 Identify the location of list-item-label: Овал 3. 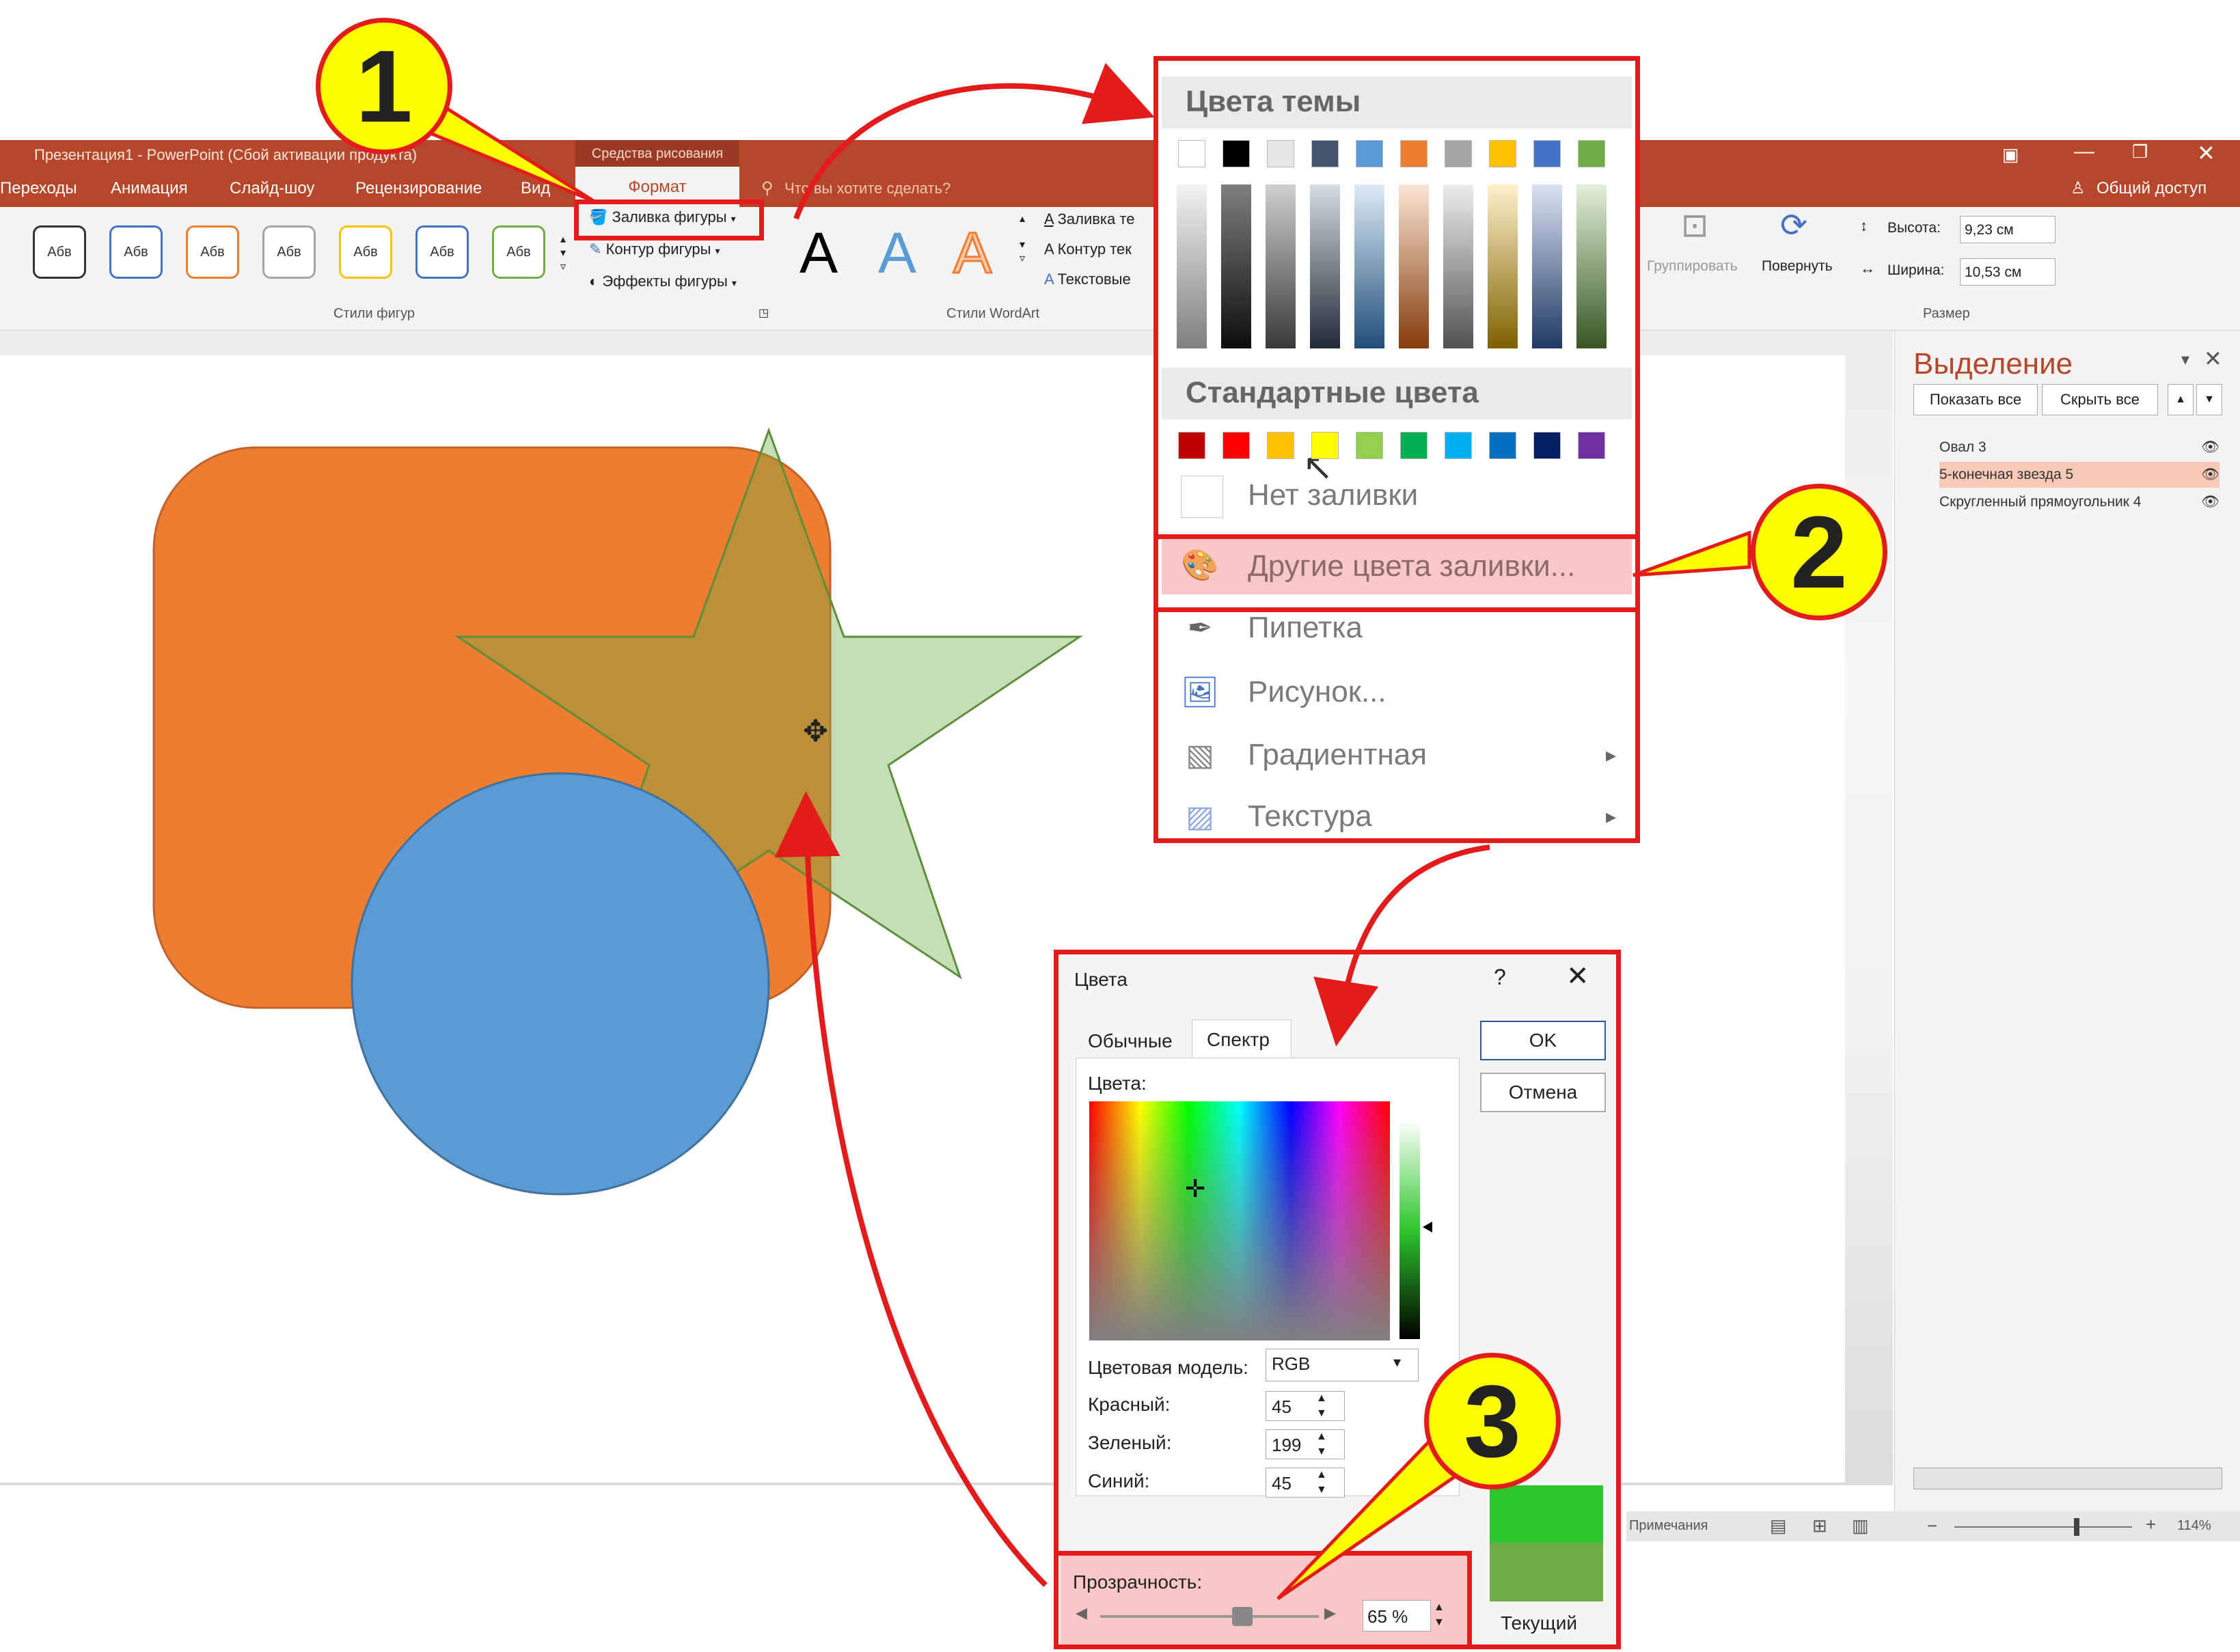
(1963, 447).